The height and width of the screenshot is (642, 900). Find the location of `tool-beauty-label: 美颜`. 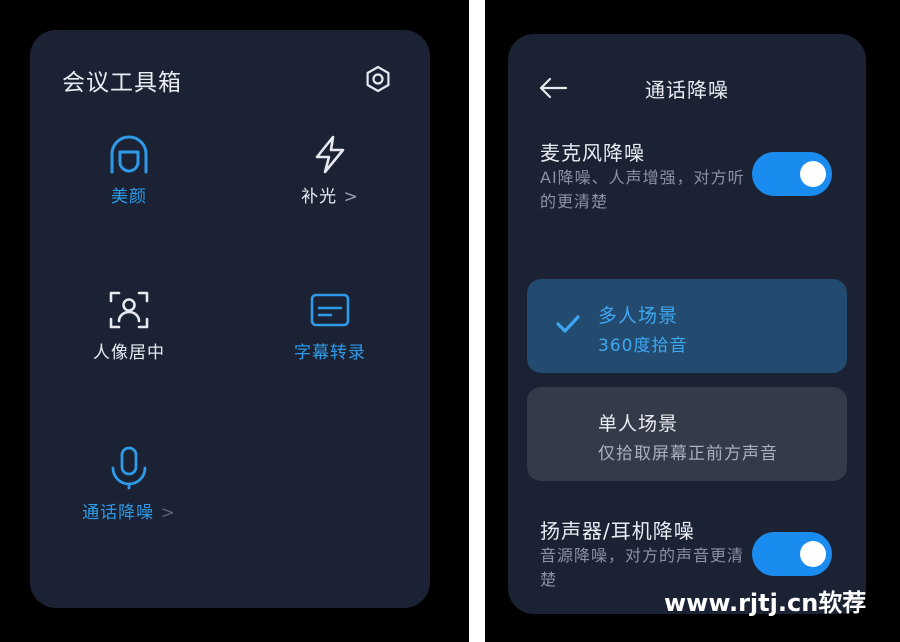

tool-beauty-label: 美颜 is located at coordinates (129, 197).